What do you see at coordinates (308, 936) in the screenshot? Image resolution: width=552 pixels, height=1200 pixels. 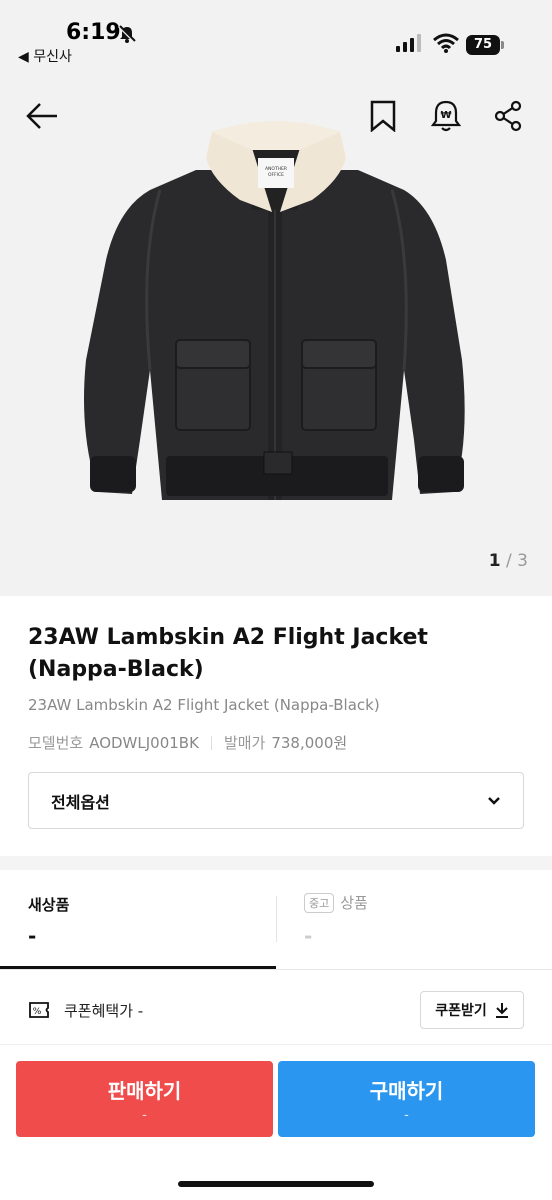 I see `tab-used-value: -` at bounding box center [308, 936].